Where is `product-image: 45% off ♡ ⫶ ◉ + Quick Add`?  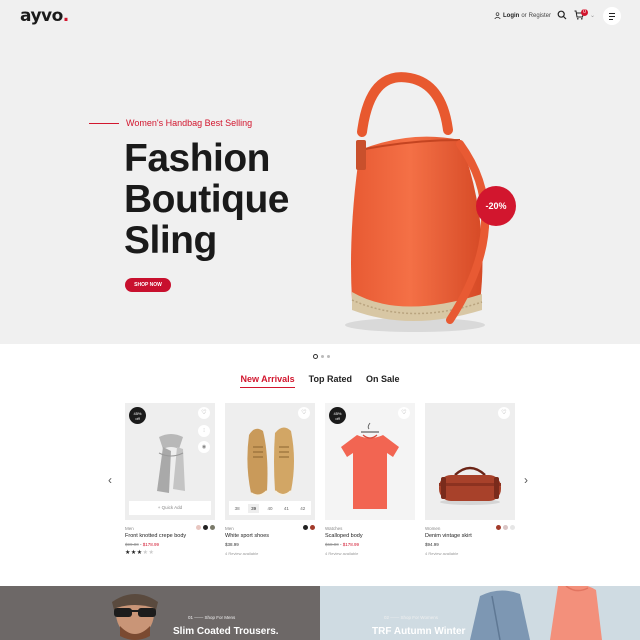
product-image: 45% off ♡ ⫶ ◉ + Quick Add is located at coordinates (170, 461).